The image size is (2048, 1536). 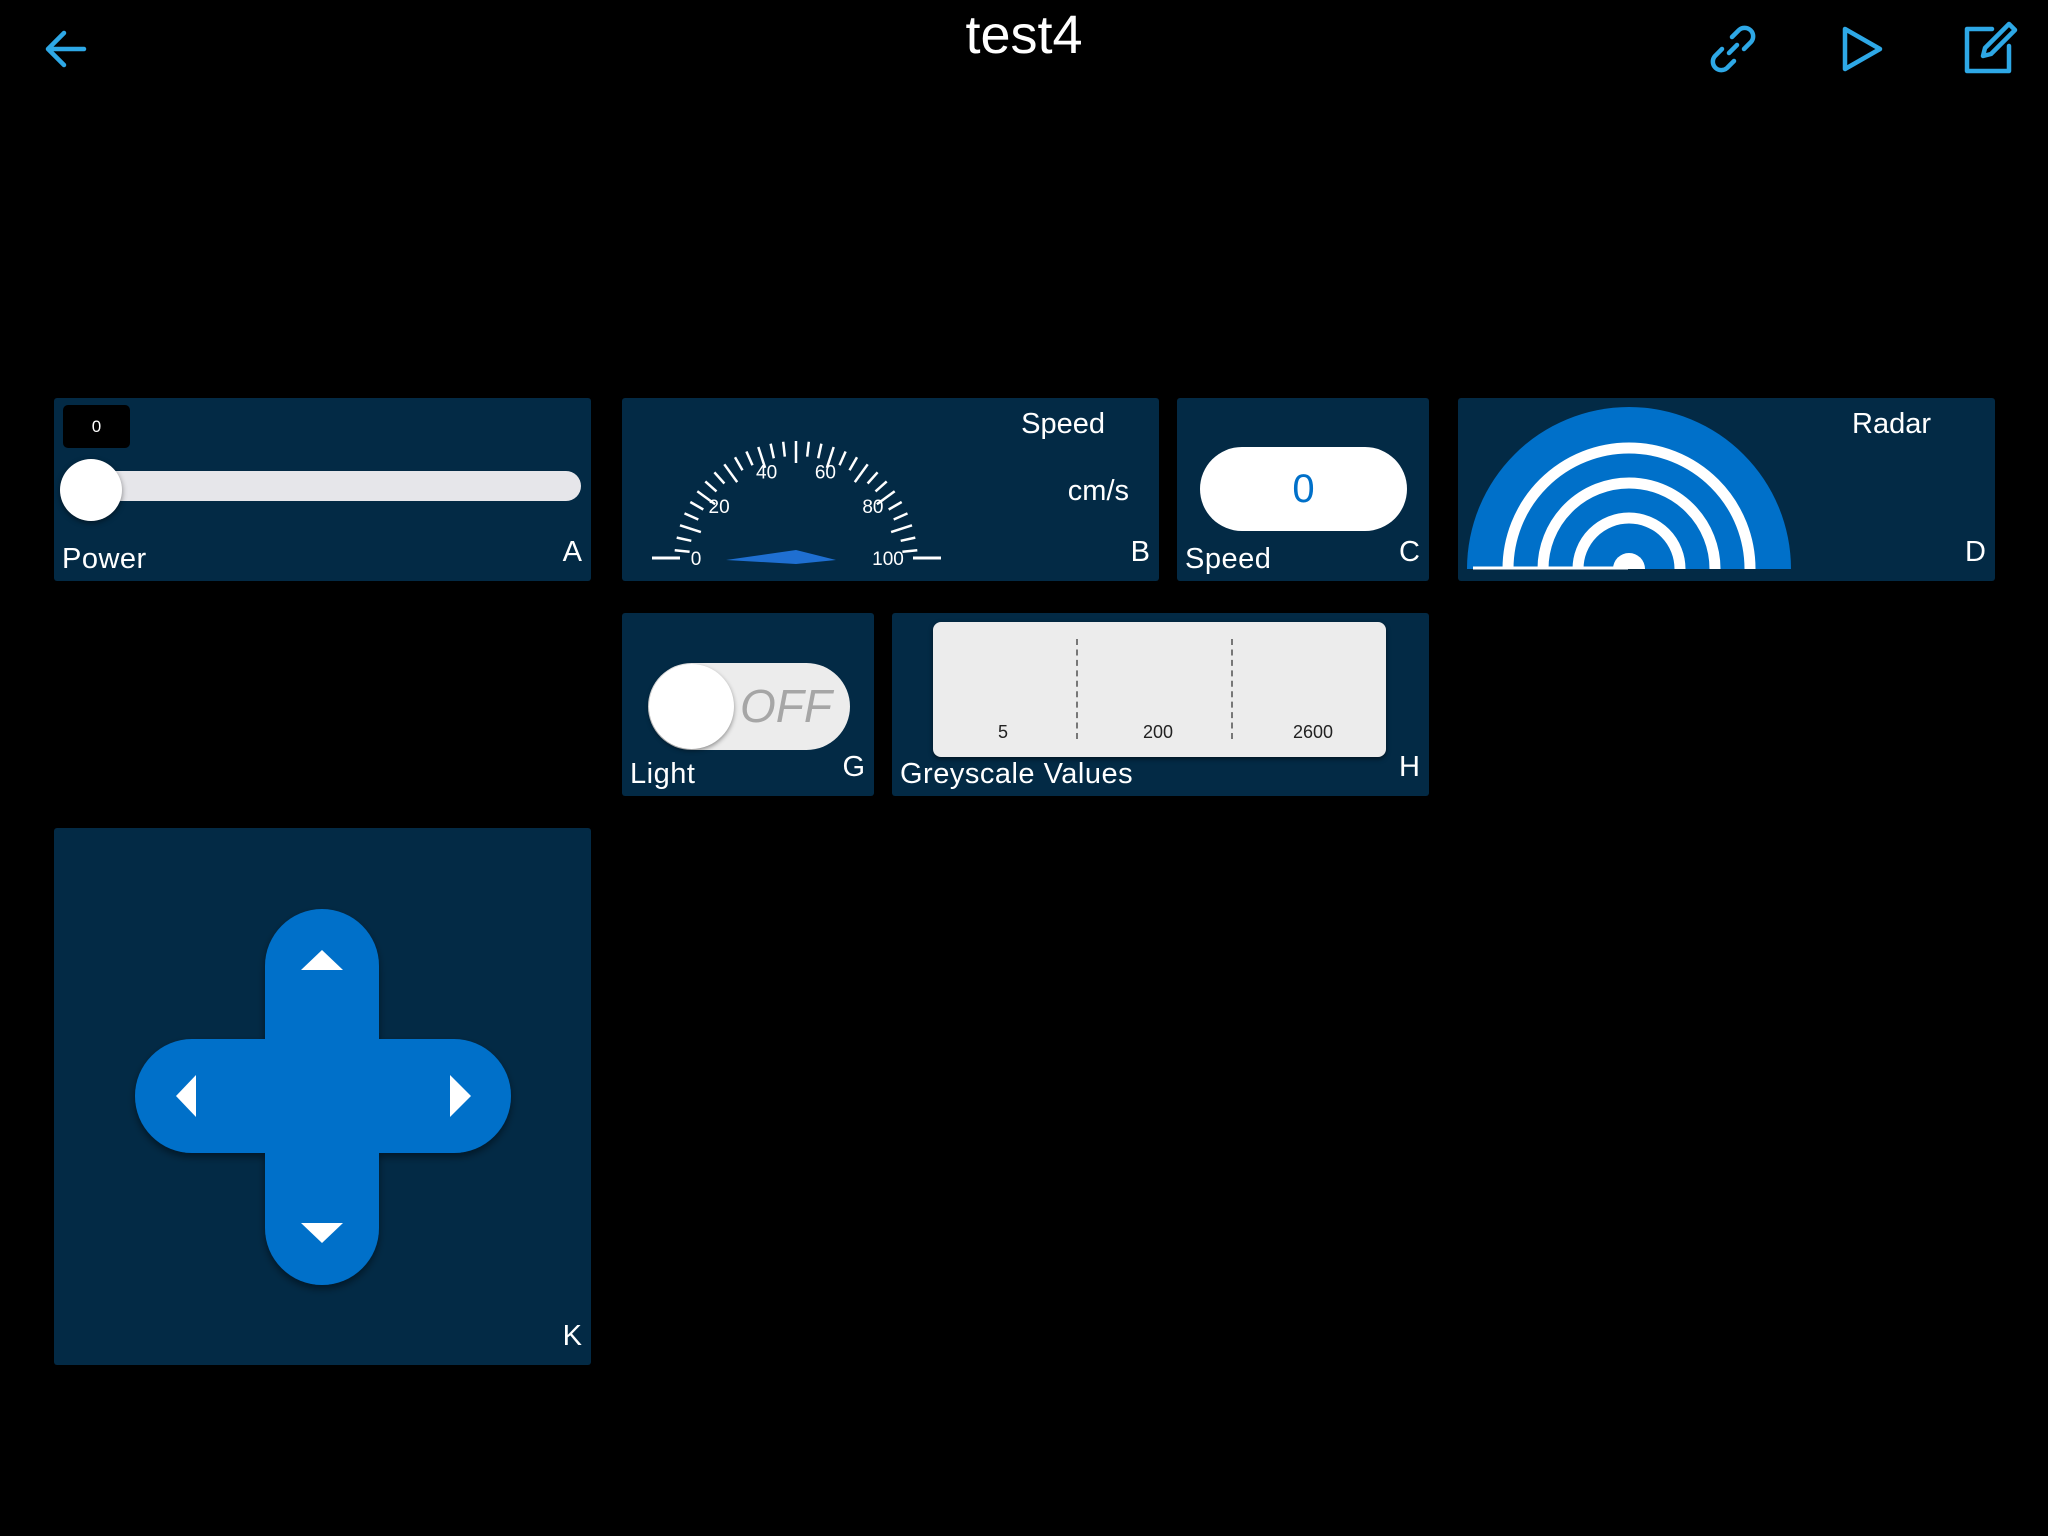 What do you see at coordinates (796, 505) in the screenshot?
I see `gauge-dial: 0 20 40 60 80 100` at bounding box center [796, 505].